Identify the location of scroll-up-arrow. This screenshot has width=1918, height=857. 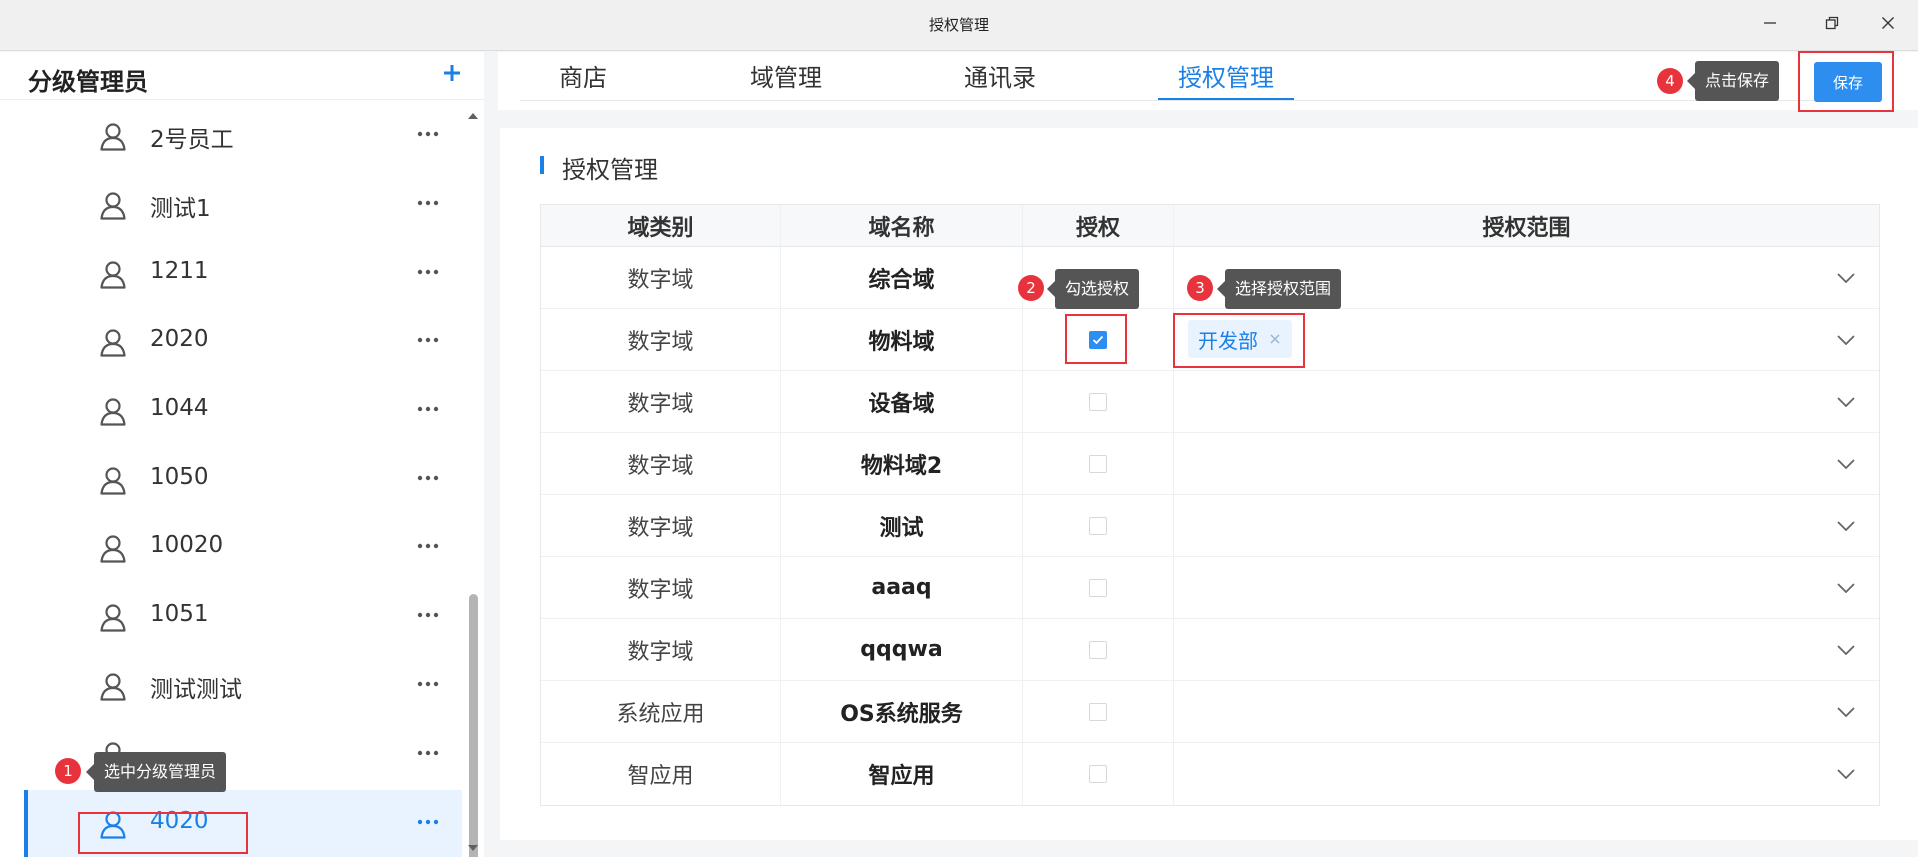
(473, 116).